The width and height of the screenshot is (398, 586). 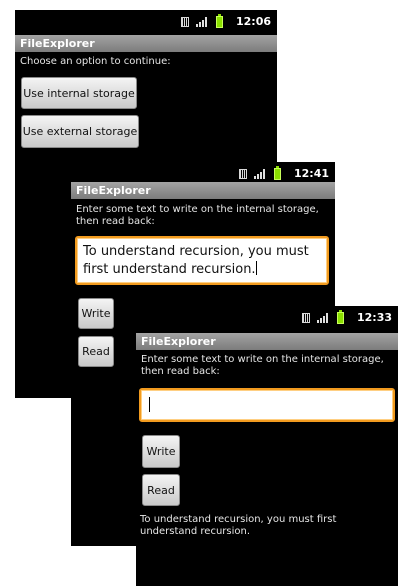 I want to click on use-internal-storage-button: Use internal storage, so click(x=79, y=93).